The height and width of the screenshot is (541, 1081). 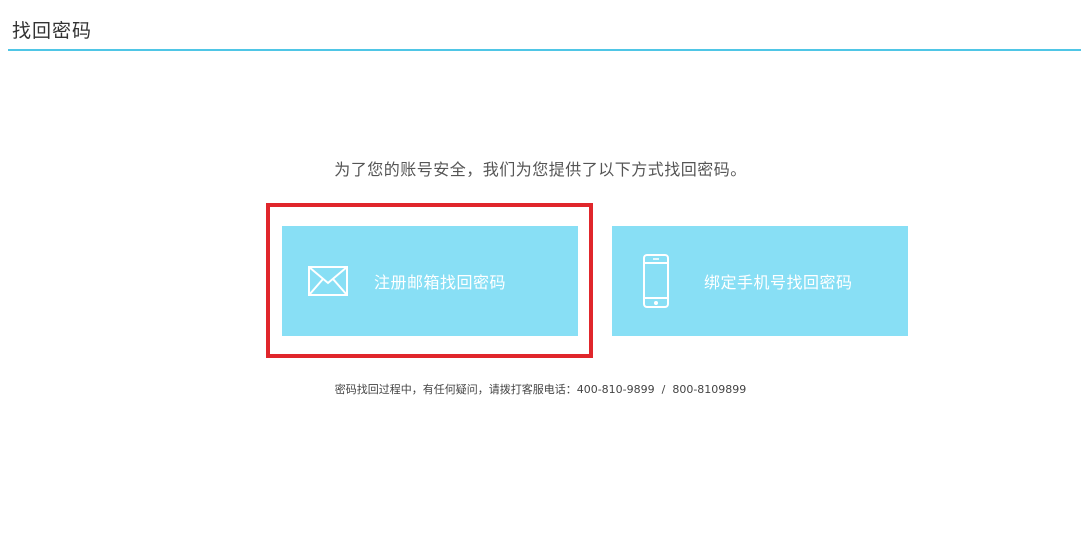 I want to click on phone-recovery-button: 绑定手机号找回密码, so click(x=760, y=281).